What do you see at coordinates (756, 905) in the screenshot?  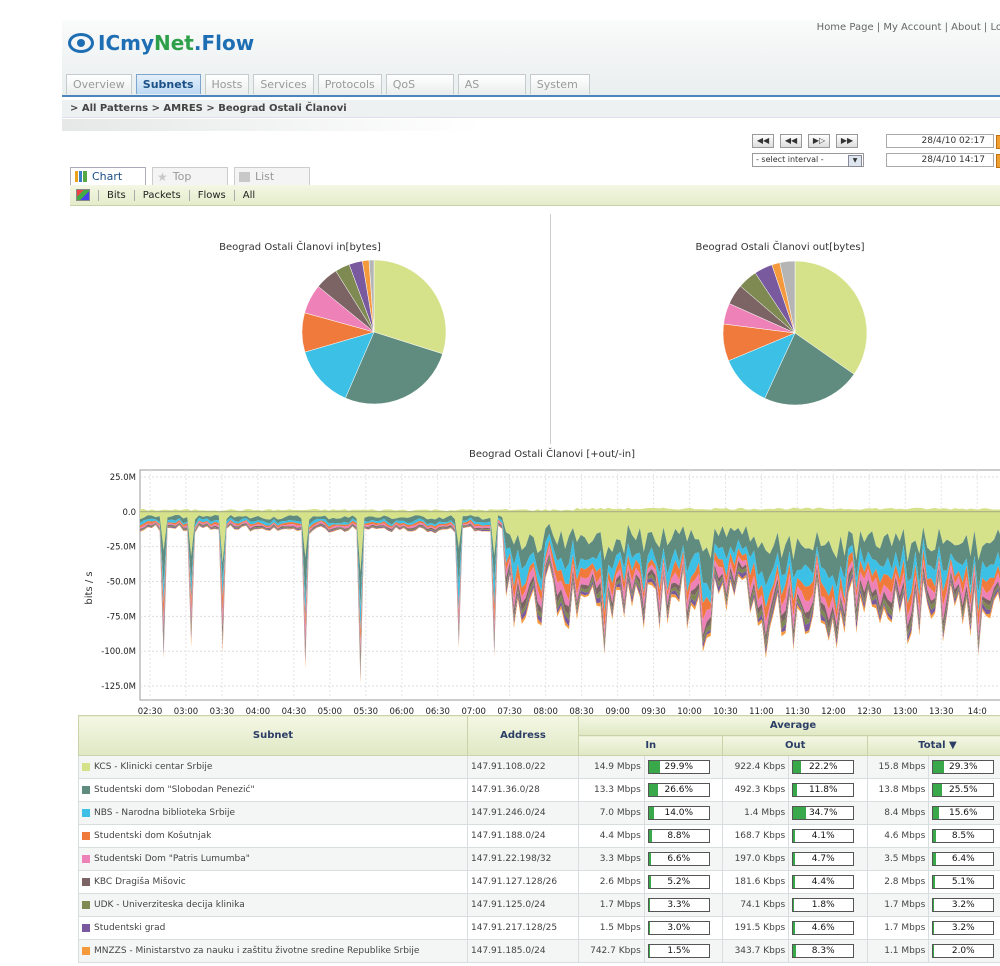 I see `out-rate: 74.1 Kbps` at bounding box center [756, 905].